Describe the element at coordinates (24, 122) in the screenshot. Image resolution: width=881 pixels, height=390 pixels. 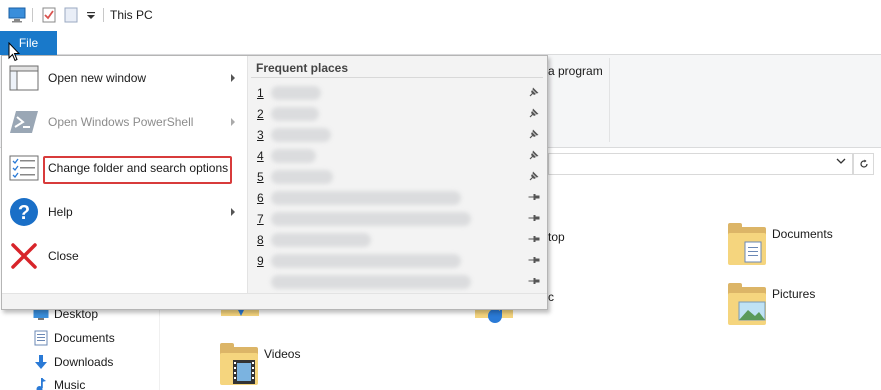
I see `powershell-icon` at that location.